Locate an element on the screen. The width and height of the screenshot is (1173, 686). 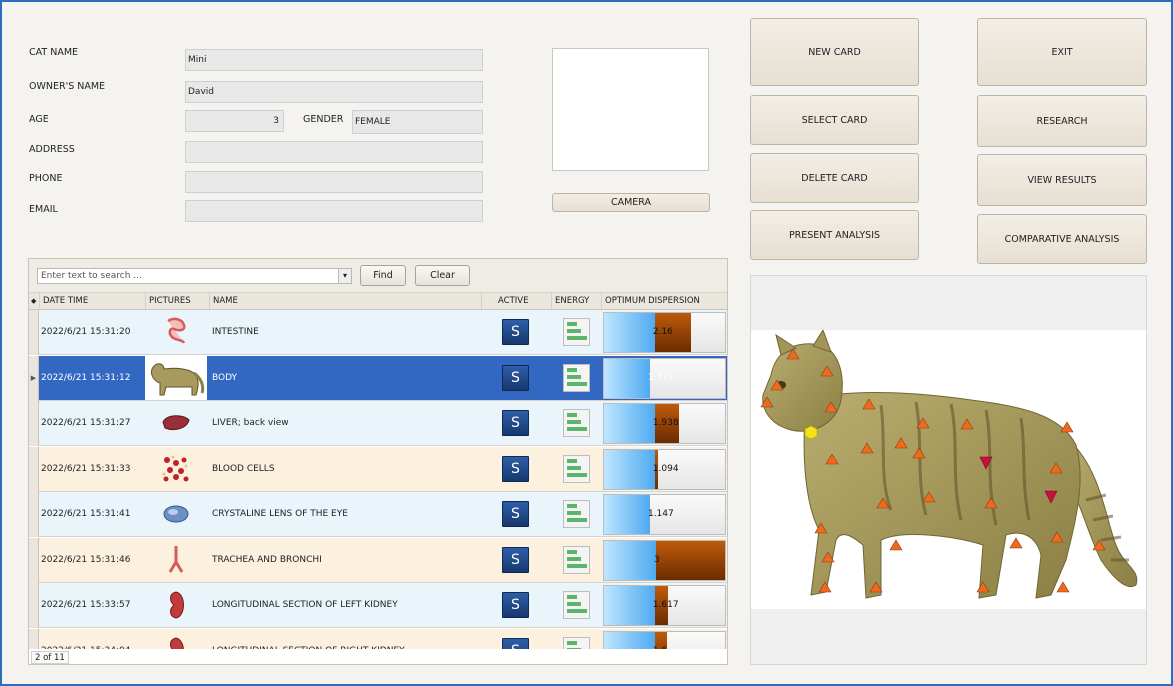
clear-button: Clear is located at coordinates (442, 275).